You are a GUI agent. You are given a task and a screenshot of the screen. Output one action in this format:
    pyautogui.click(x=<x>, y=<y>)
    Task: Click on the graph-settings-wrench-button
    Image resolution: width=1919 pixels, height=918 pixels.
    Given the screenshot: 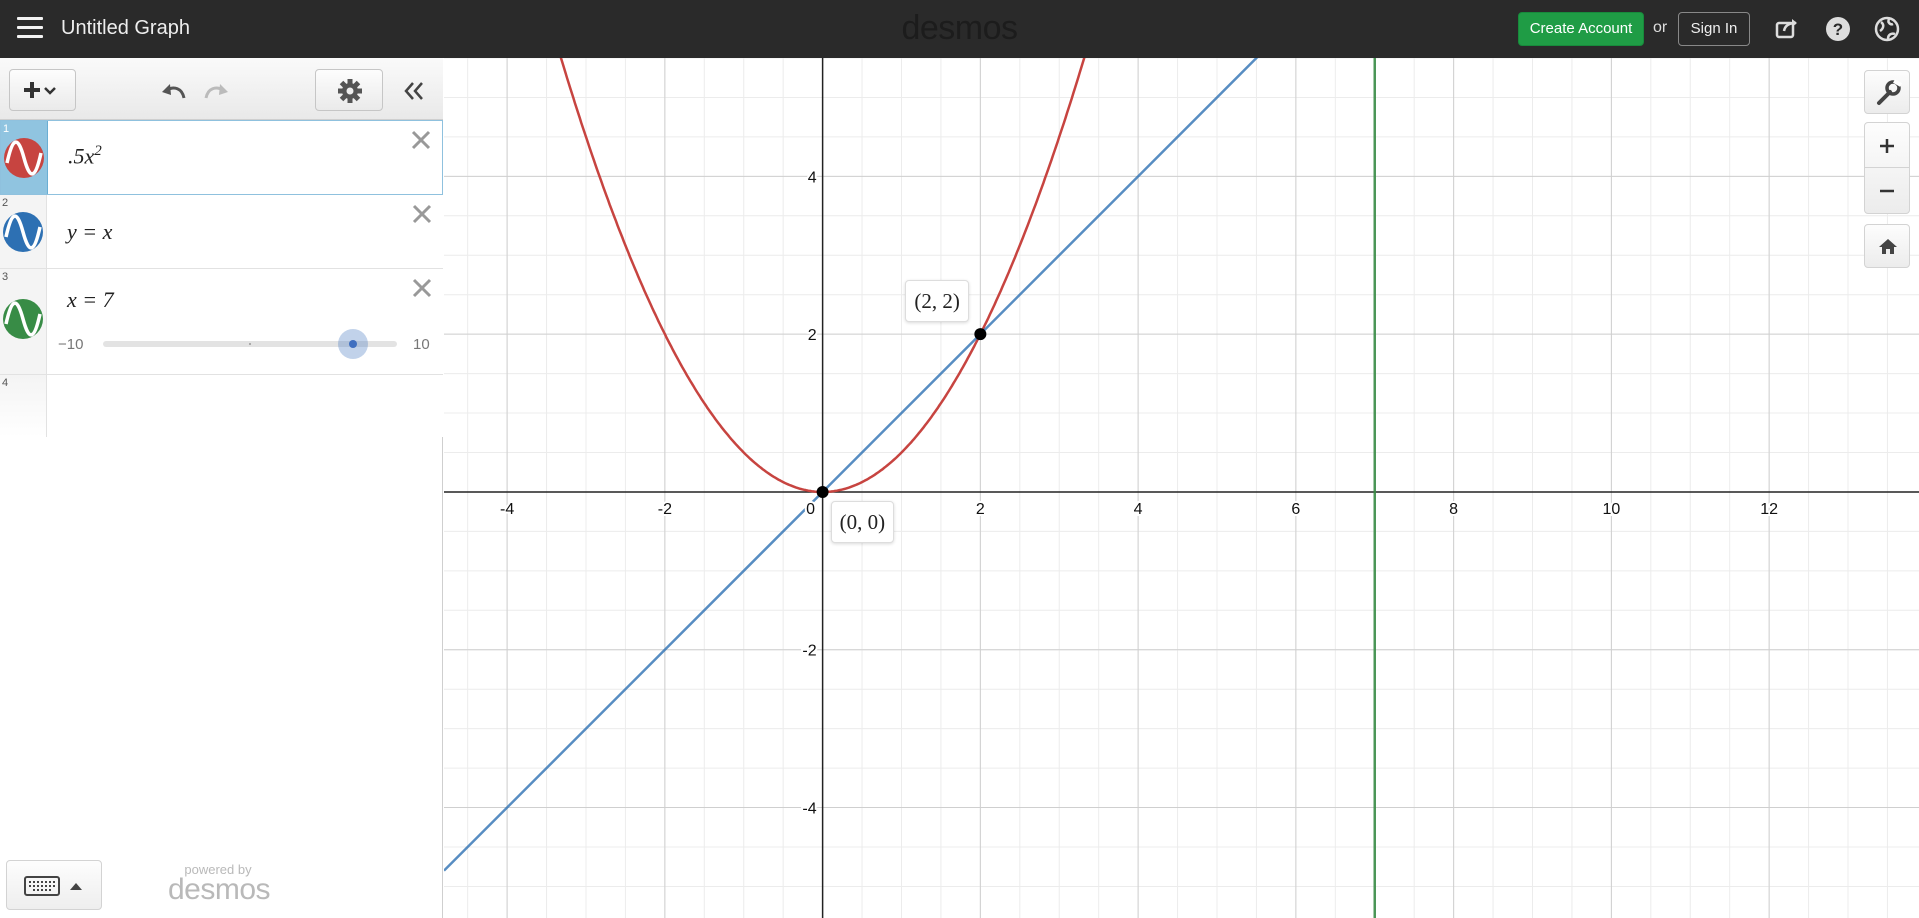 What is the action you would take?
    pyautogui.click(x=1887, y=92)
    